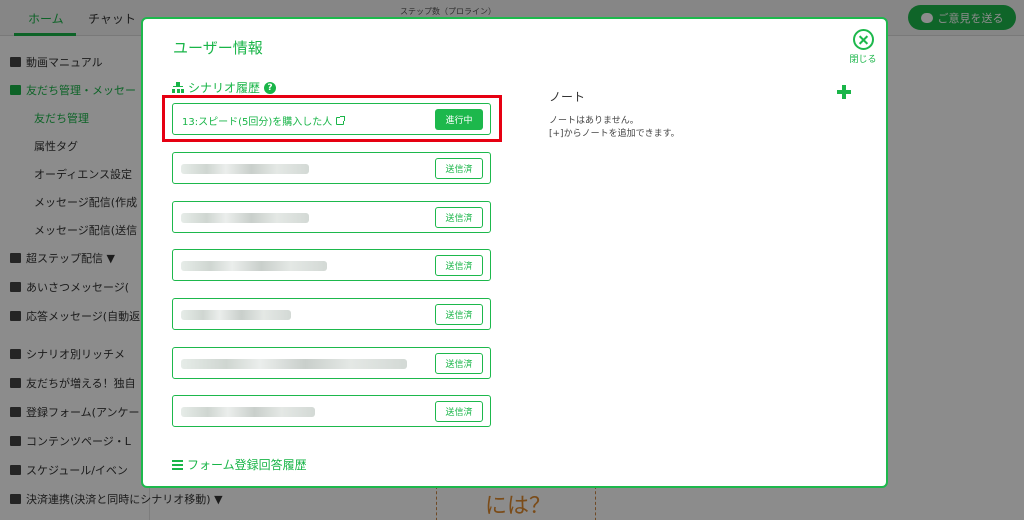  I want to click on add-note-plus-icon, so click(844, 92).